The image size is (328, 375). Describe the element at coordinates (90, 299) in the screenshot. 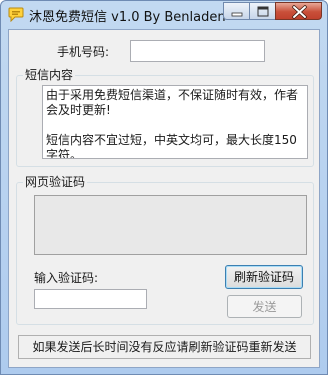

I see `captcha-input` at that location.